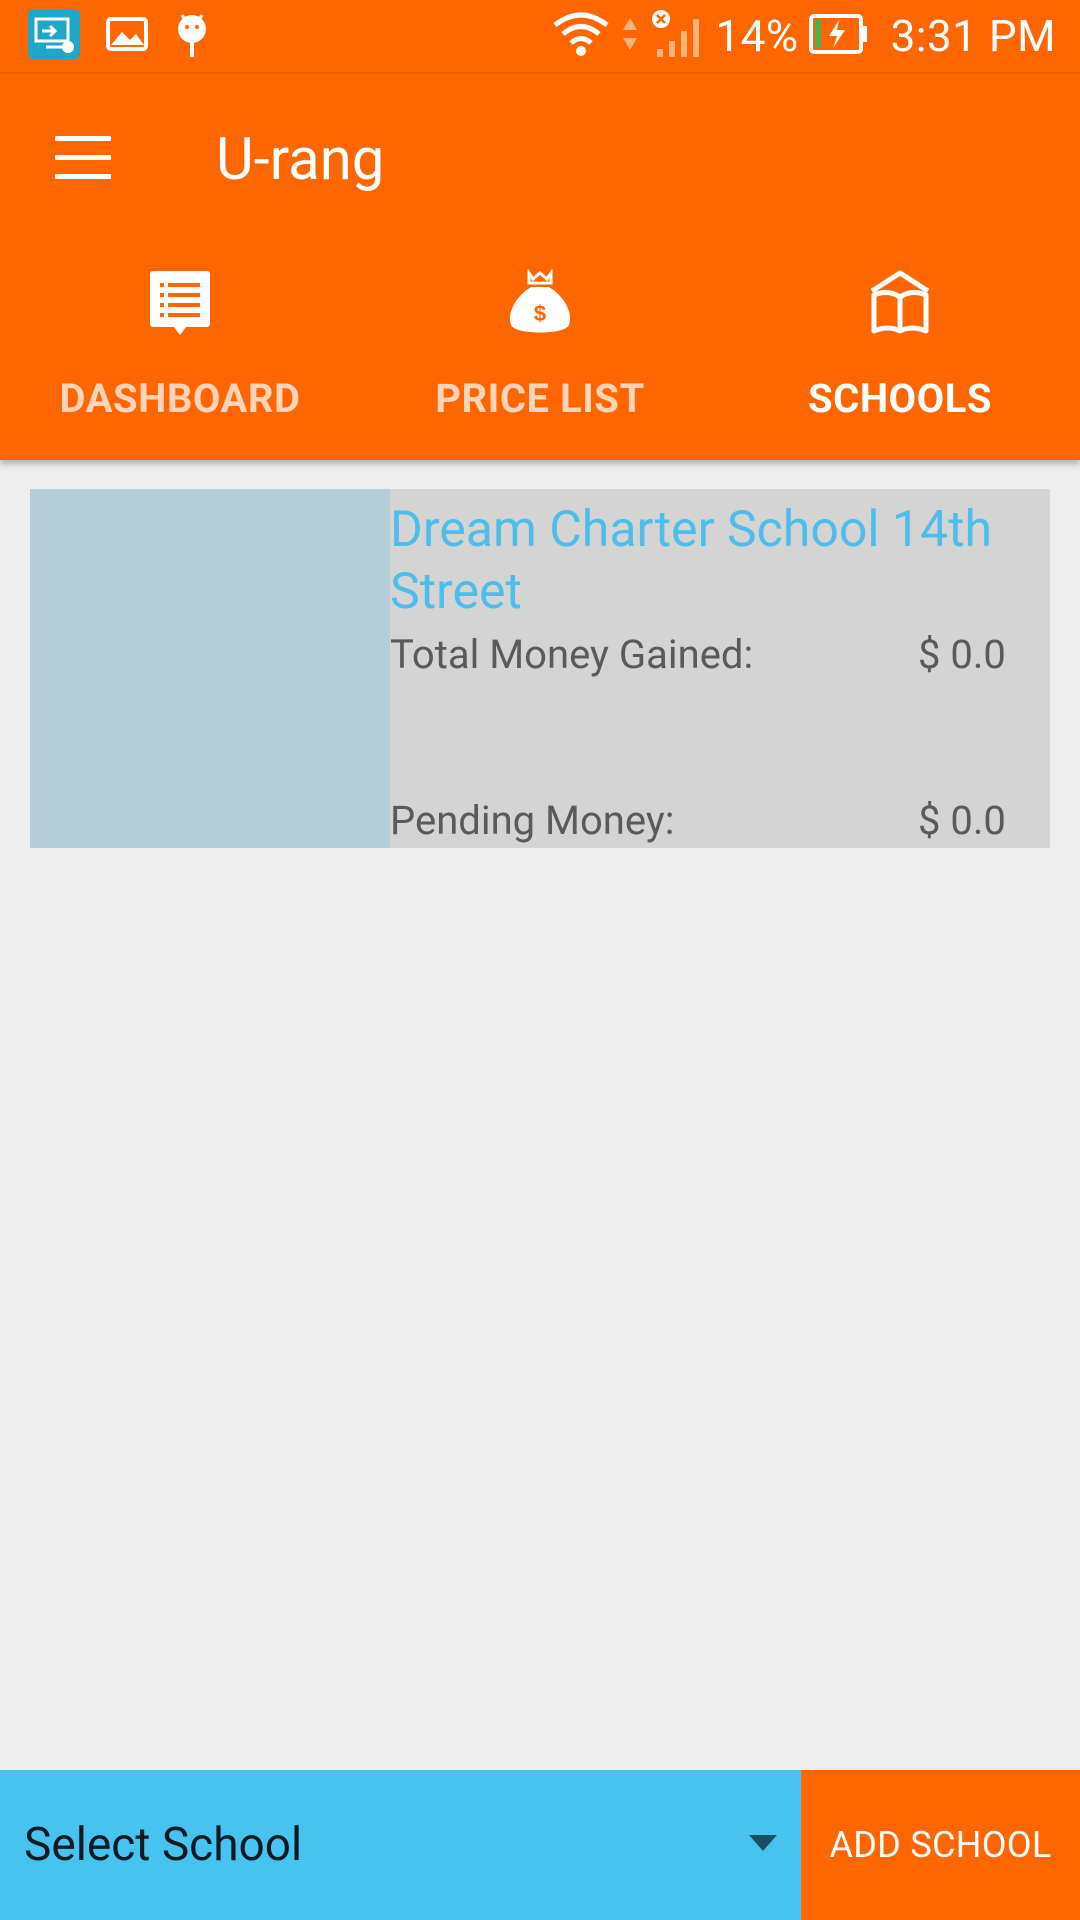 This screenshot has width=1080, height=1920. I want to click on school-image-placeholder, so click(210, 668).